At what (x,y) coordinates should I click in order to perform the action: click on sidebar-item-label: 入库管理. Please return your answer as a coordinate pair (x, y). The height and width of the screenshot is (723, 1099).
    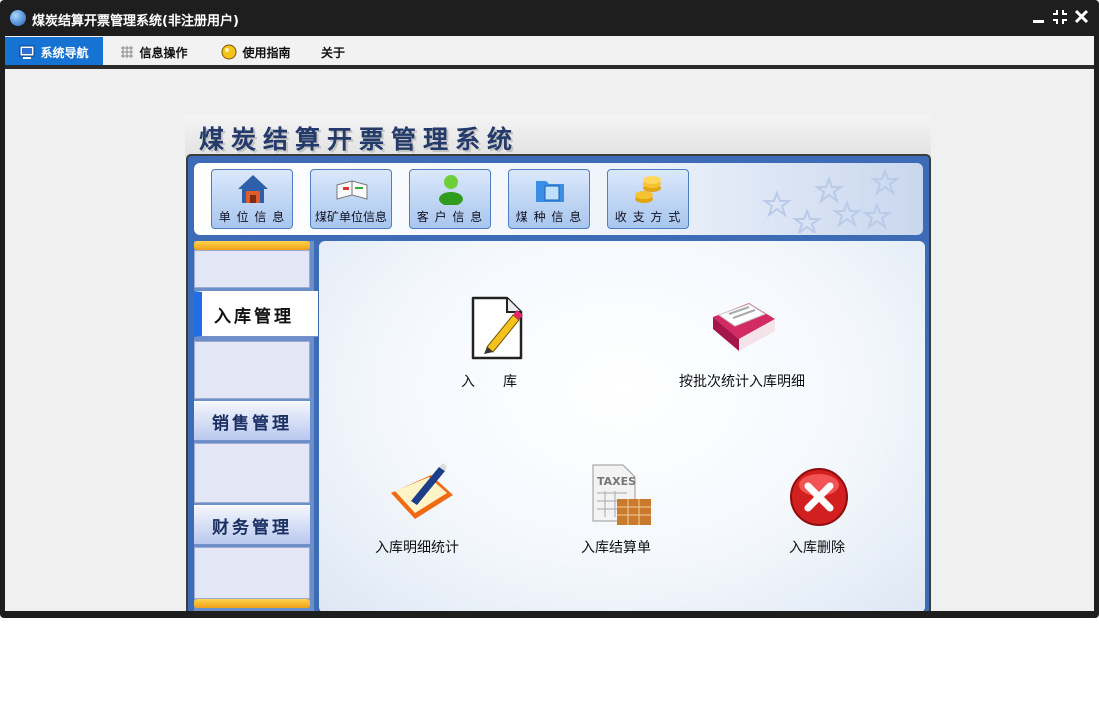
    Looking at the image, I should click on (254, 316).